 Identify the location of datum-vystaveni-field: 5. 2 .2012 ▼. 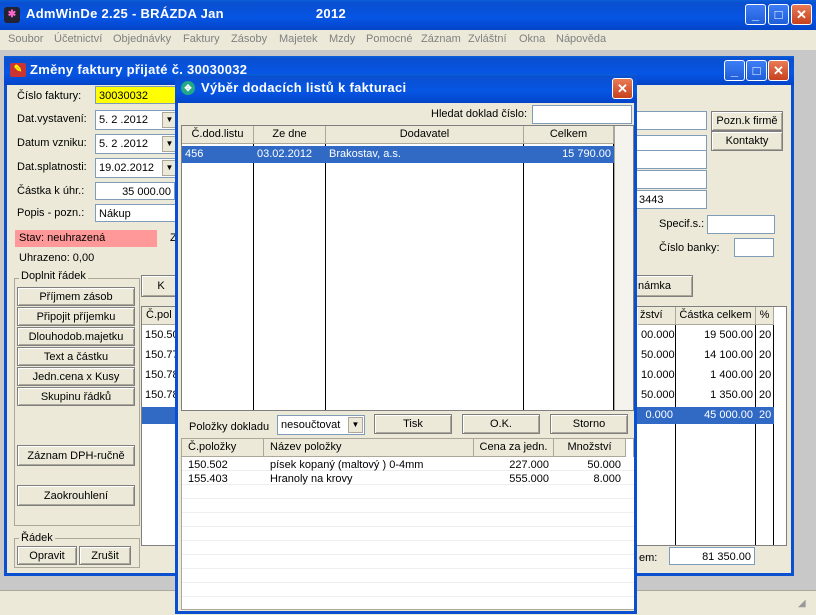
(137, 120).